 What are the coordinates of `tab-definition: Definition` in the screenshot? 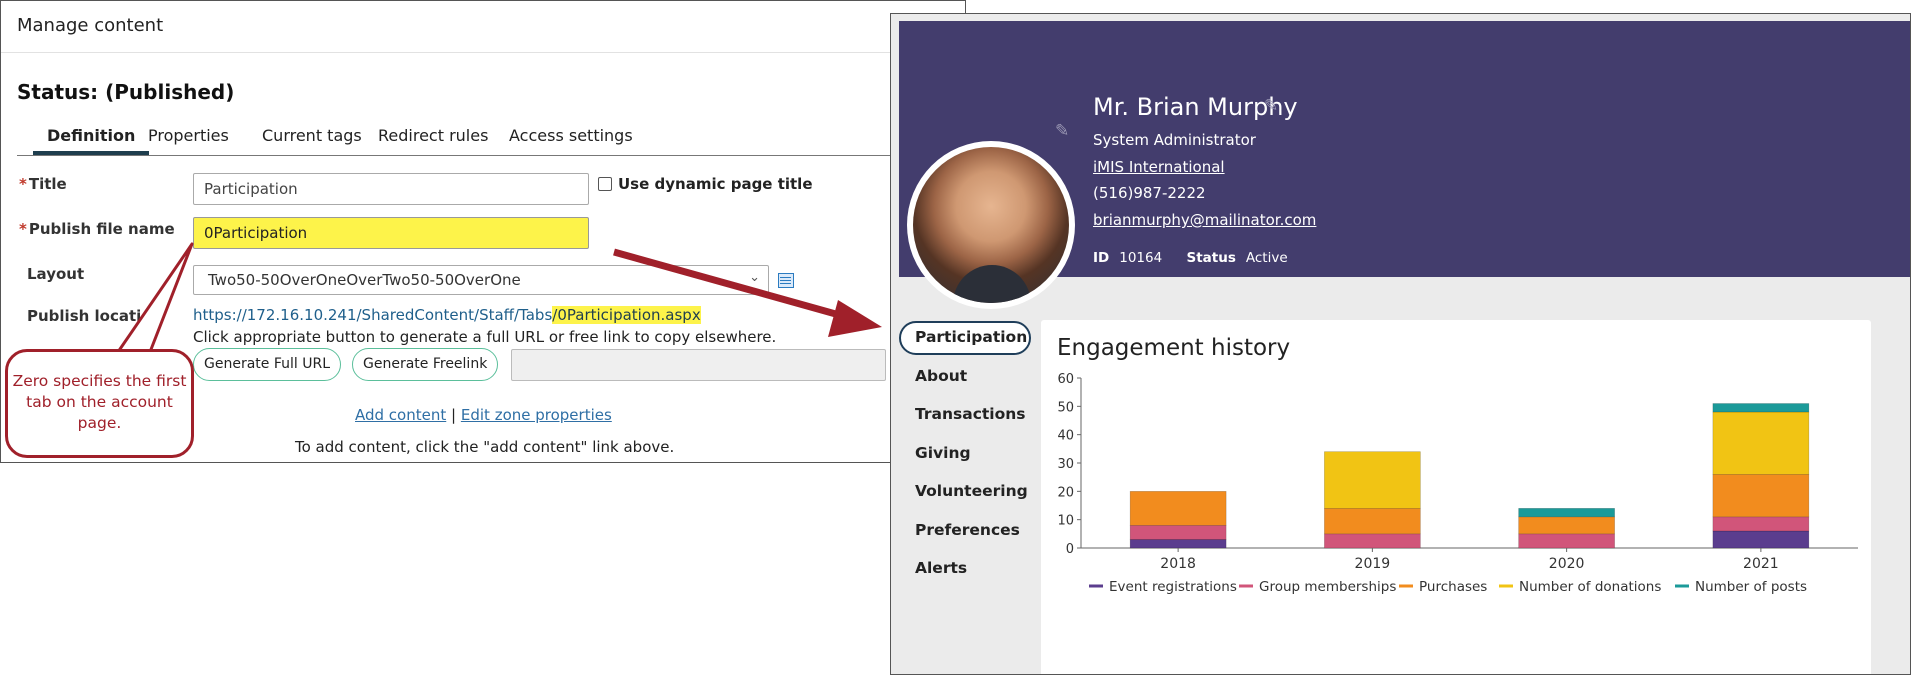 It's located at (91, 140).